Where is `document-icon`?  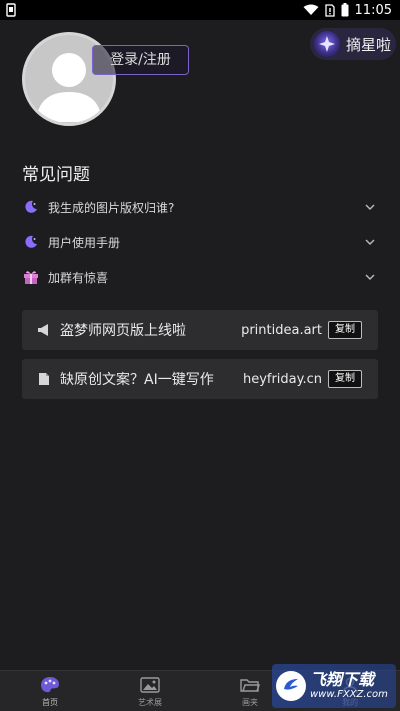
document-icon is located at coordinates (44, 379).